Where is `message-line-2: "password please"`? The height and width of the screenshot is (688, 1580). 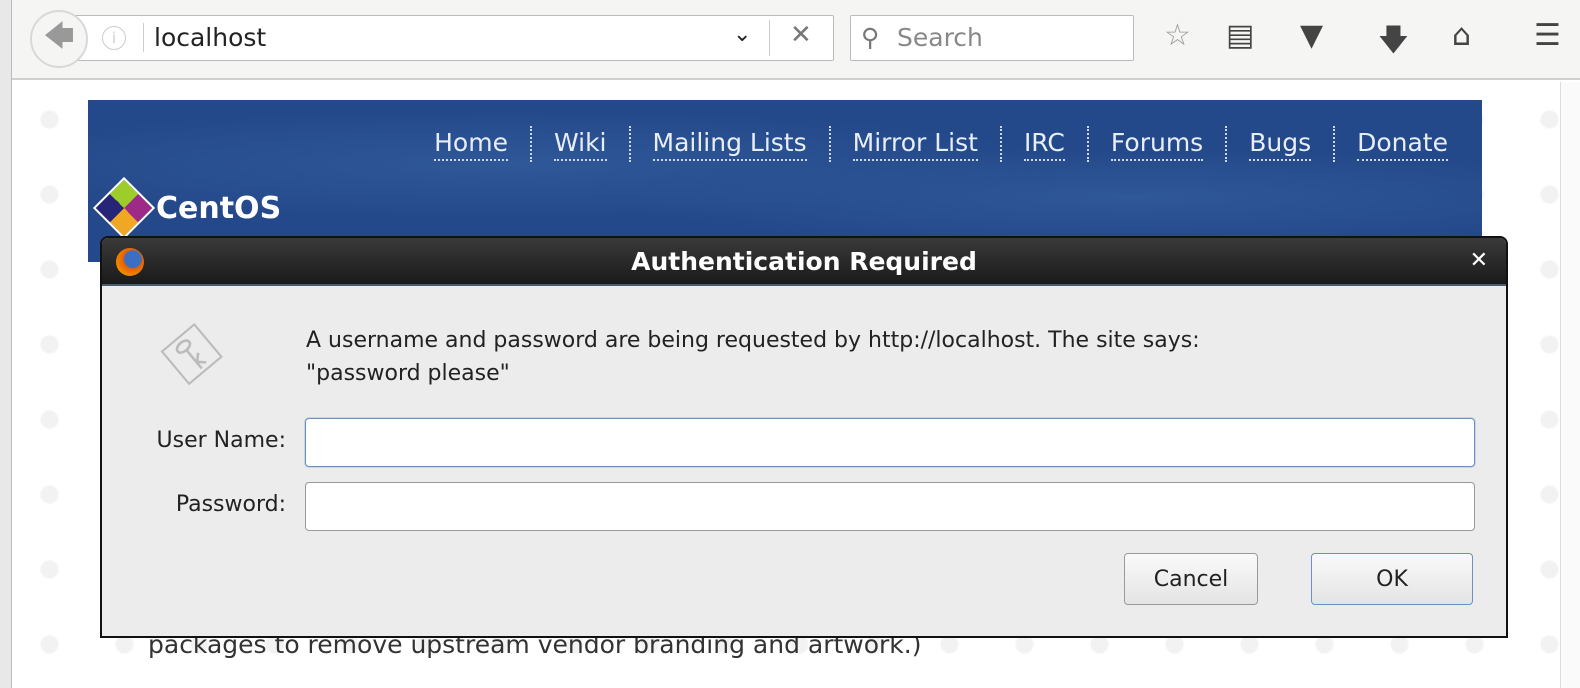 message-line-2: "password please" is located at coordinates (408, 373).